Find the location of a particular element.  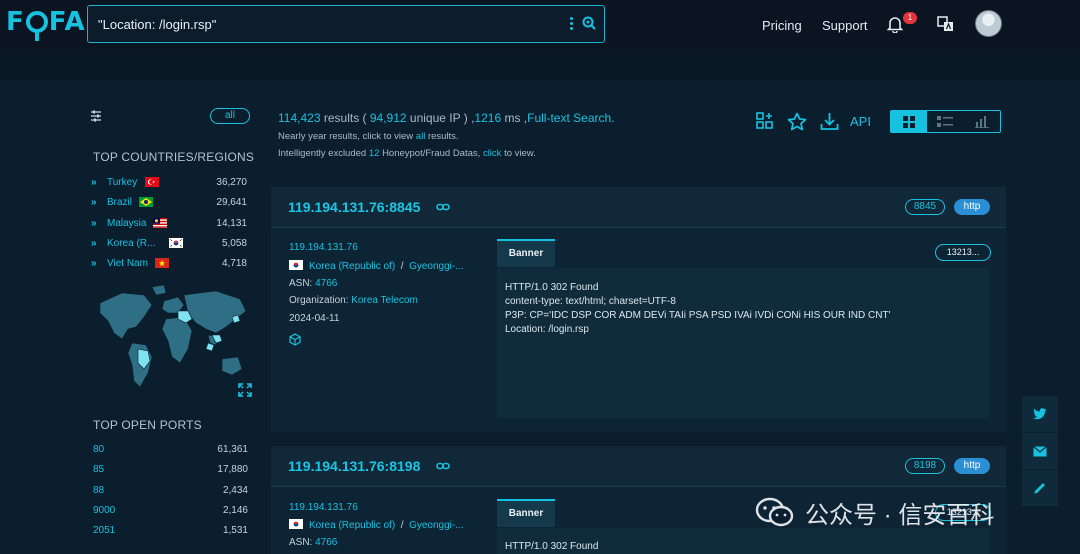

more-options-icon is located at coordinates (571, 24).